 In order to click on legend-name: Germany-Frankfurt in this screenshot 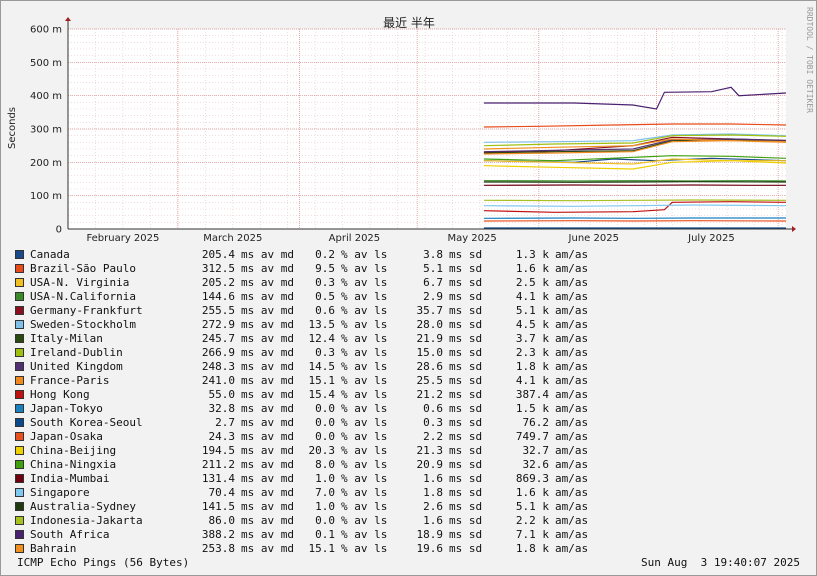, I will do `click(86, 310)`.